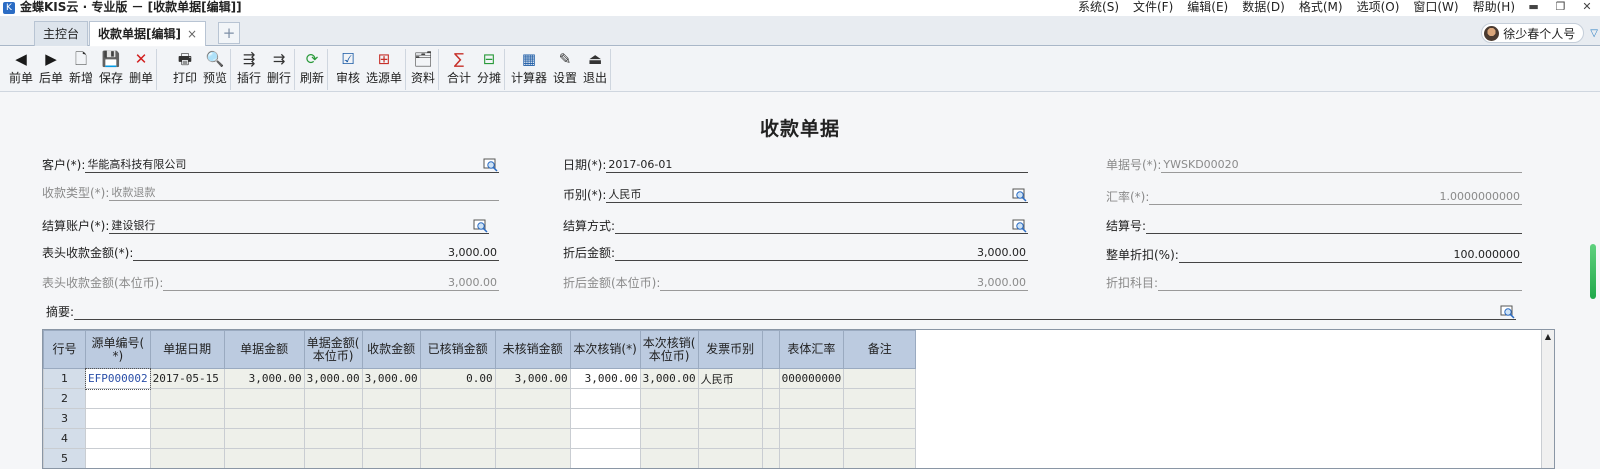 The image size is (1600, 469). Describe the element at coordinates (312, 69) in the screenshot. I see `toolbar-button-9: ⟳ 刷新` at that location.